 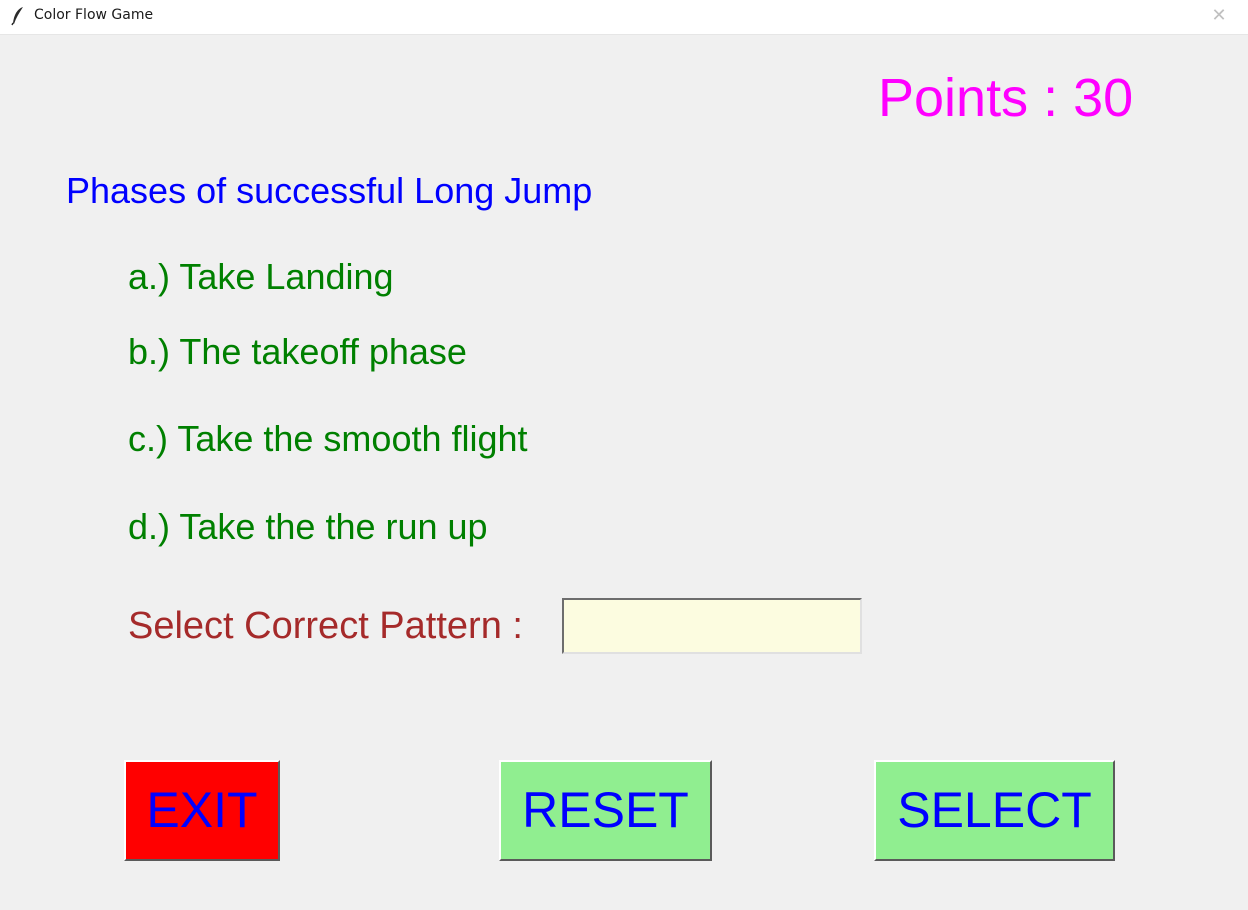 What do you see at coordinates (94, 15) in the screenshot?
I see `window-title: Color Flow Game` at bounding box center [94, 15].